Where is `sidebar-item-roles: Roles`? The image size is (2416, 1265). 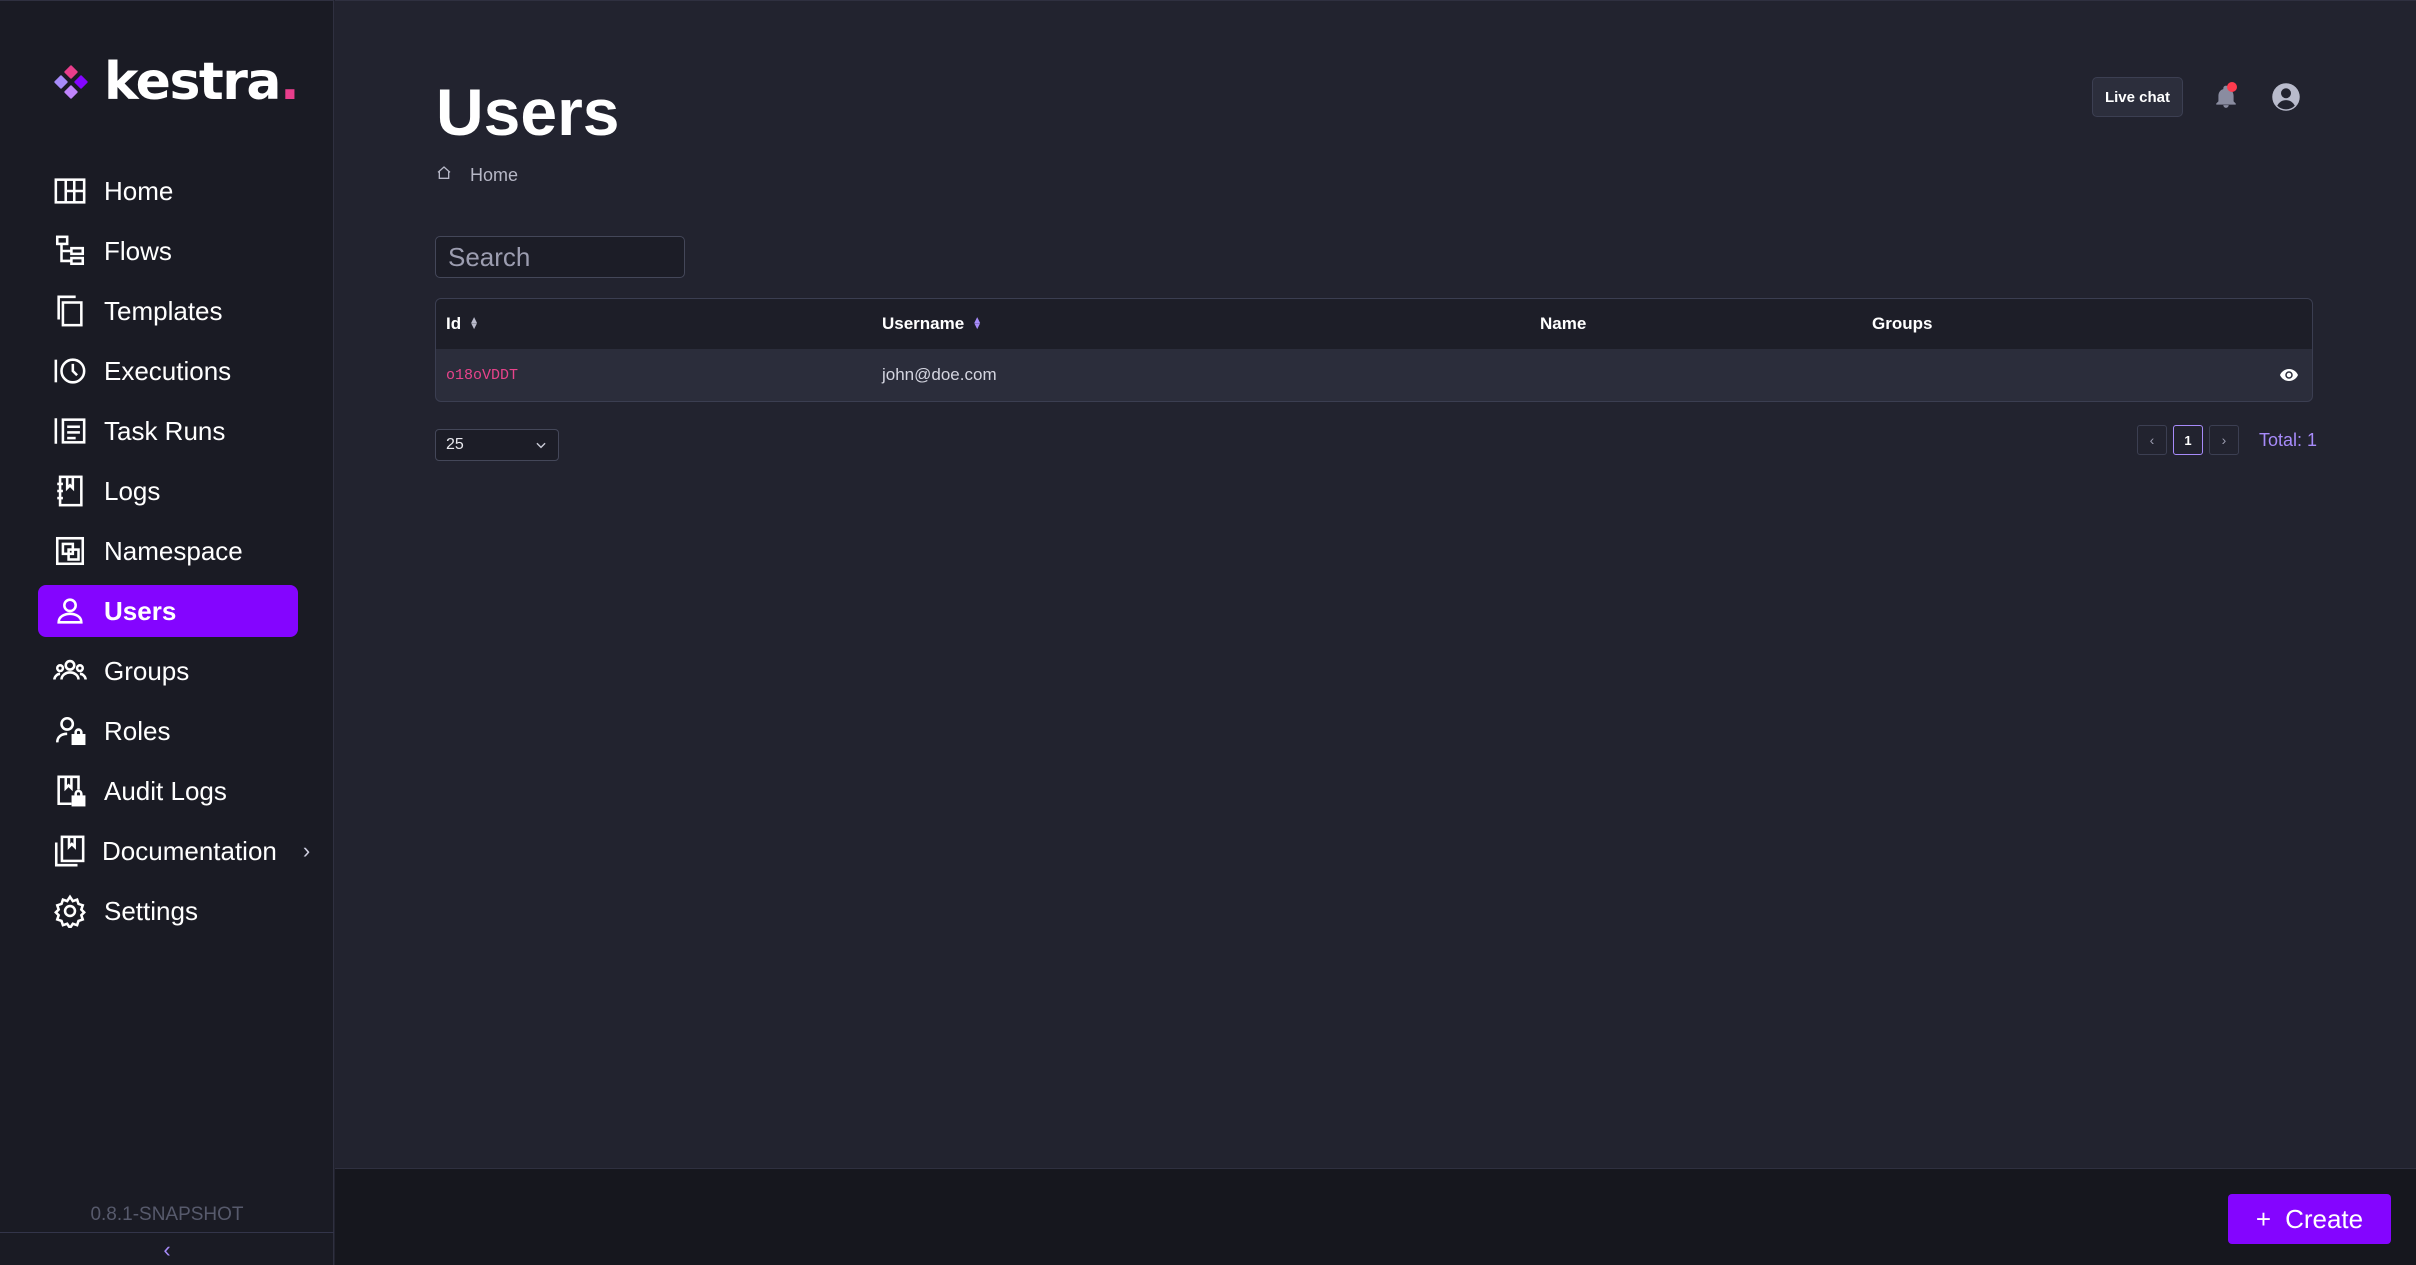 sidebar-item-roles: Roles is located at coordinates (168, 731).